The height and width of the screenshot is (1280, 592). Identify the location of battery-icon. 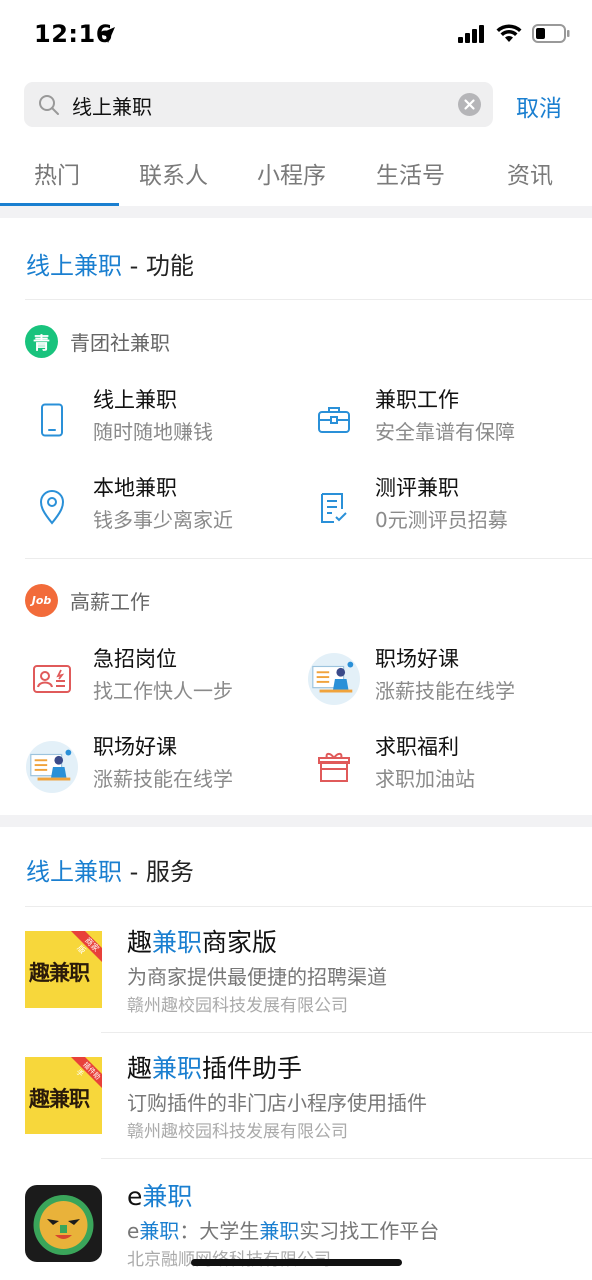
(551, 33).